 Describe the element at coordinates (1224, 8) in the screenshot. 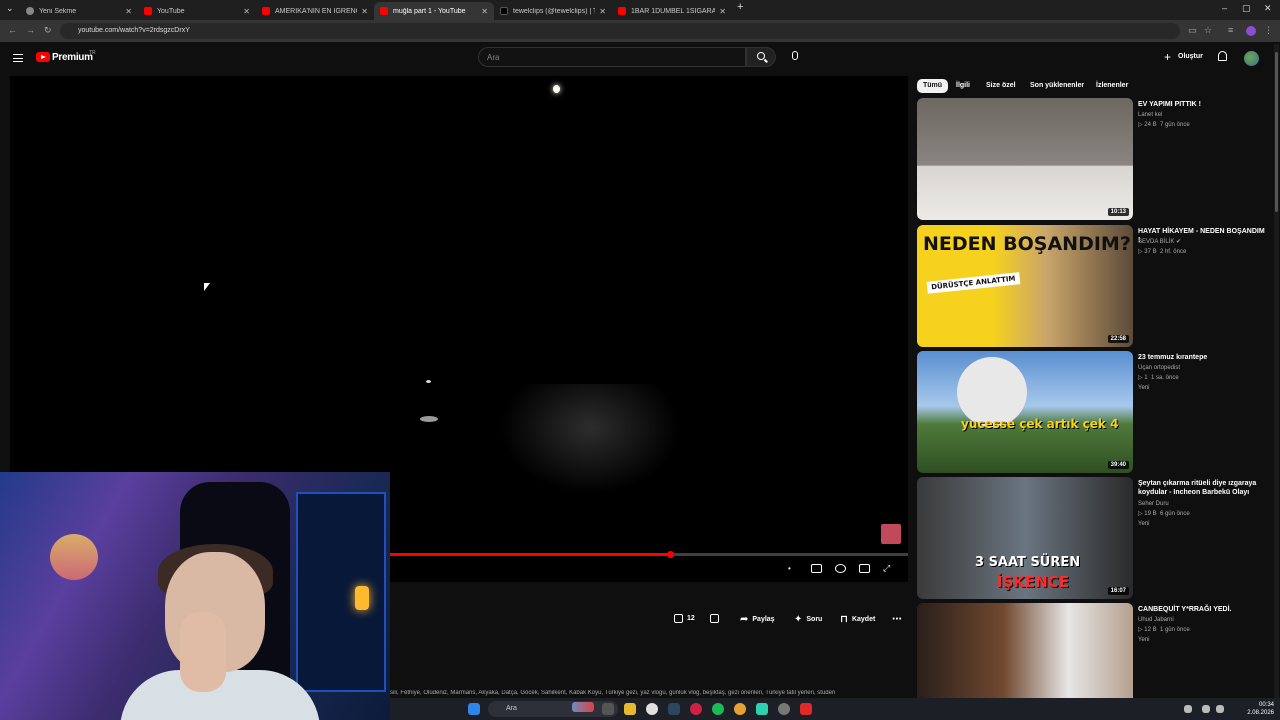

I see `minimize-icon: –` at that location.